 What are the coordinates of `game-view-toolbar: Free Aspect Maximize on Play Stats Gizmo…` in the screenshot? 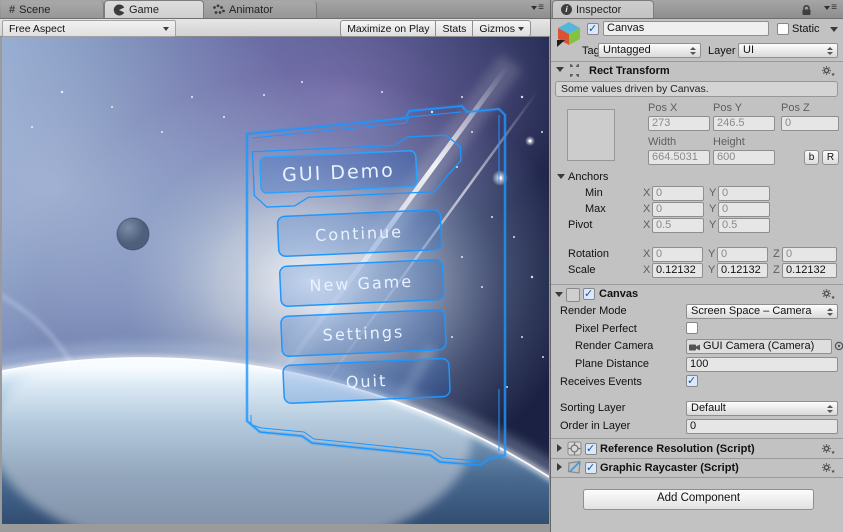 It's located at (275, 28).